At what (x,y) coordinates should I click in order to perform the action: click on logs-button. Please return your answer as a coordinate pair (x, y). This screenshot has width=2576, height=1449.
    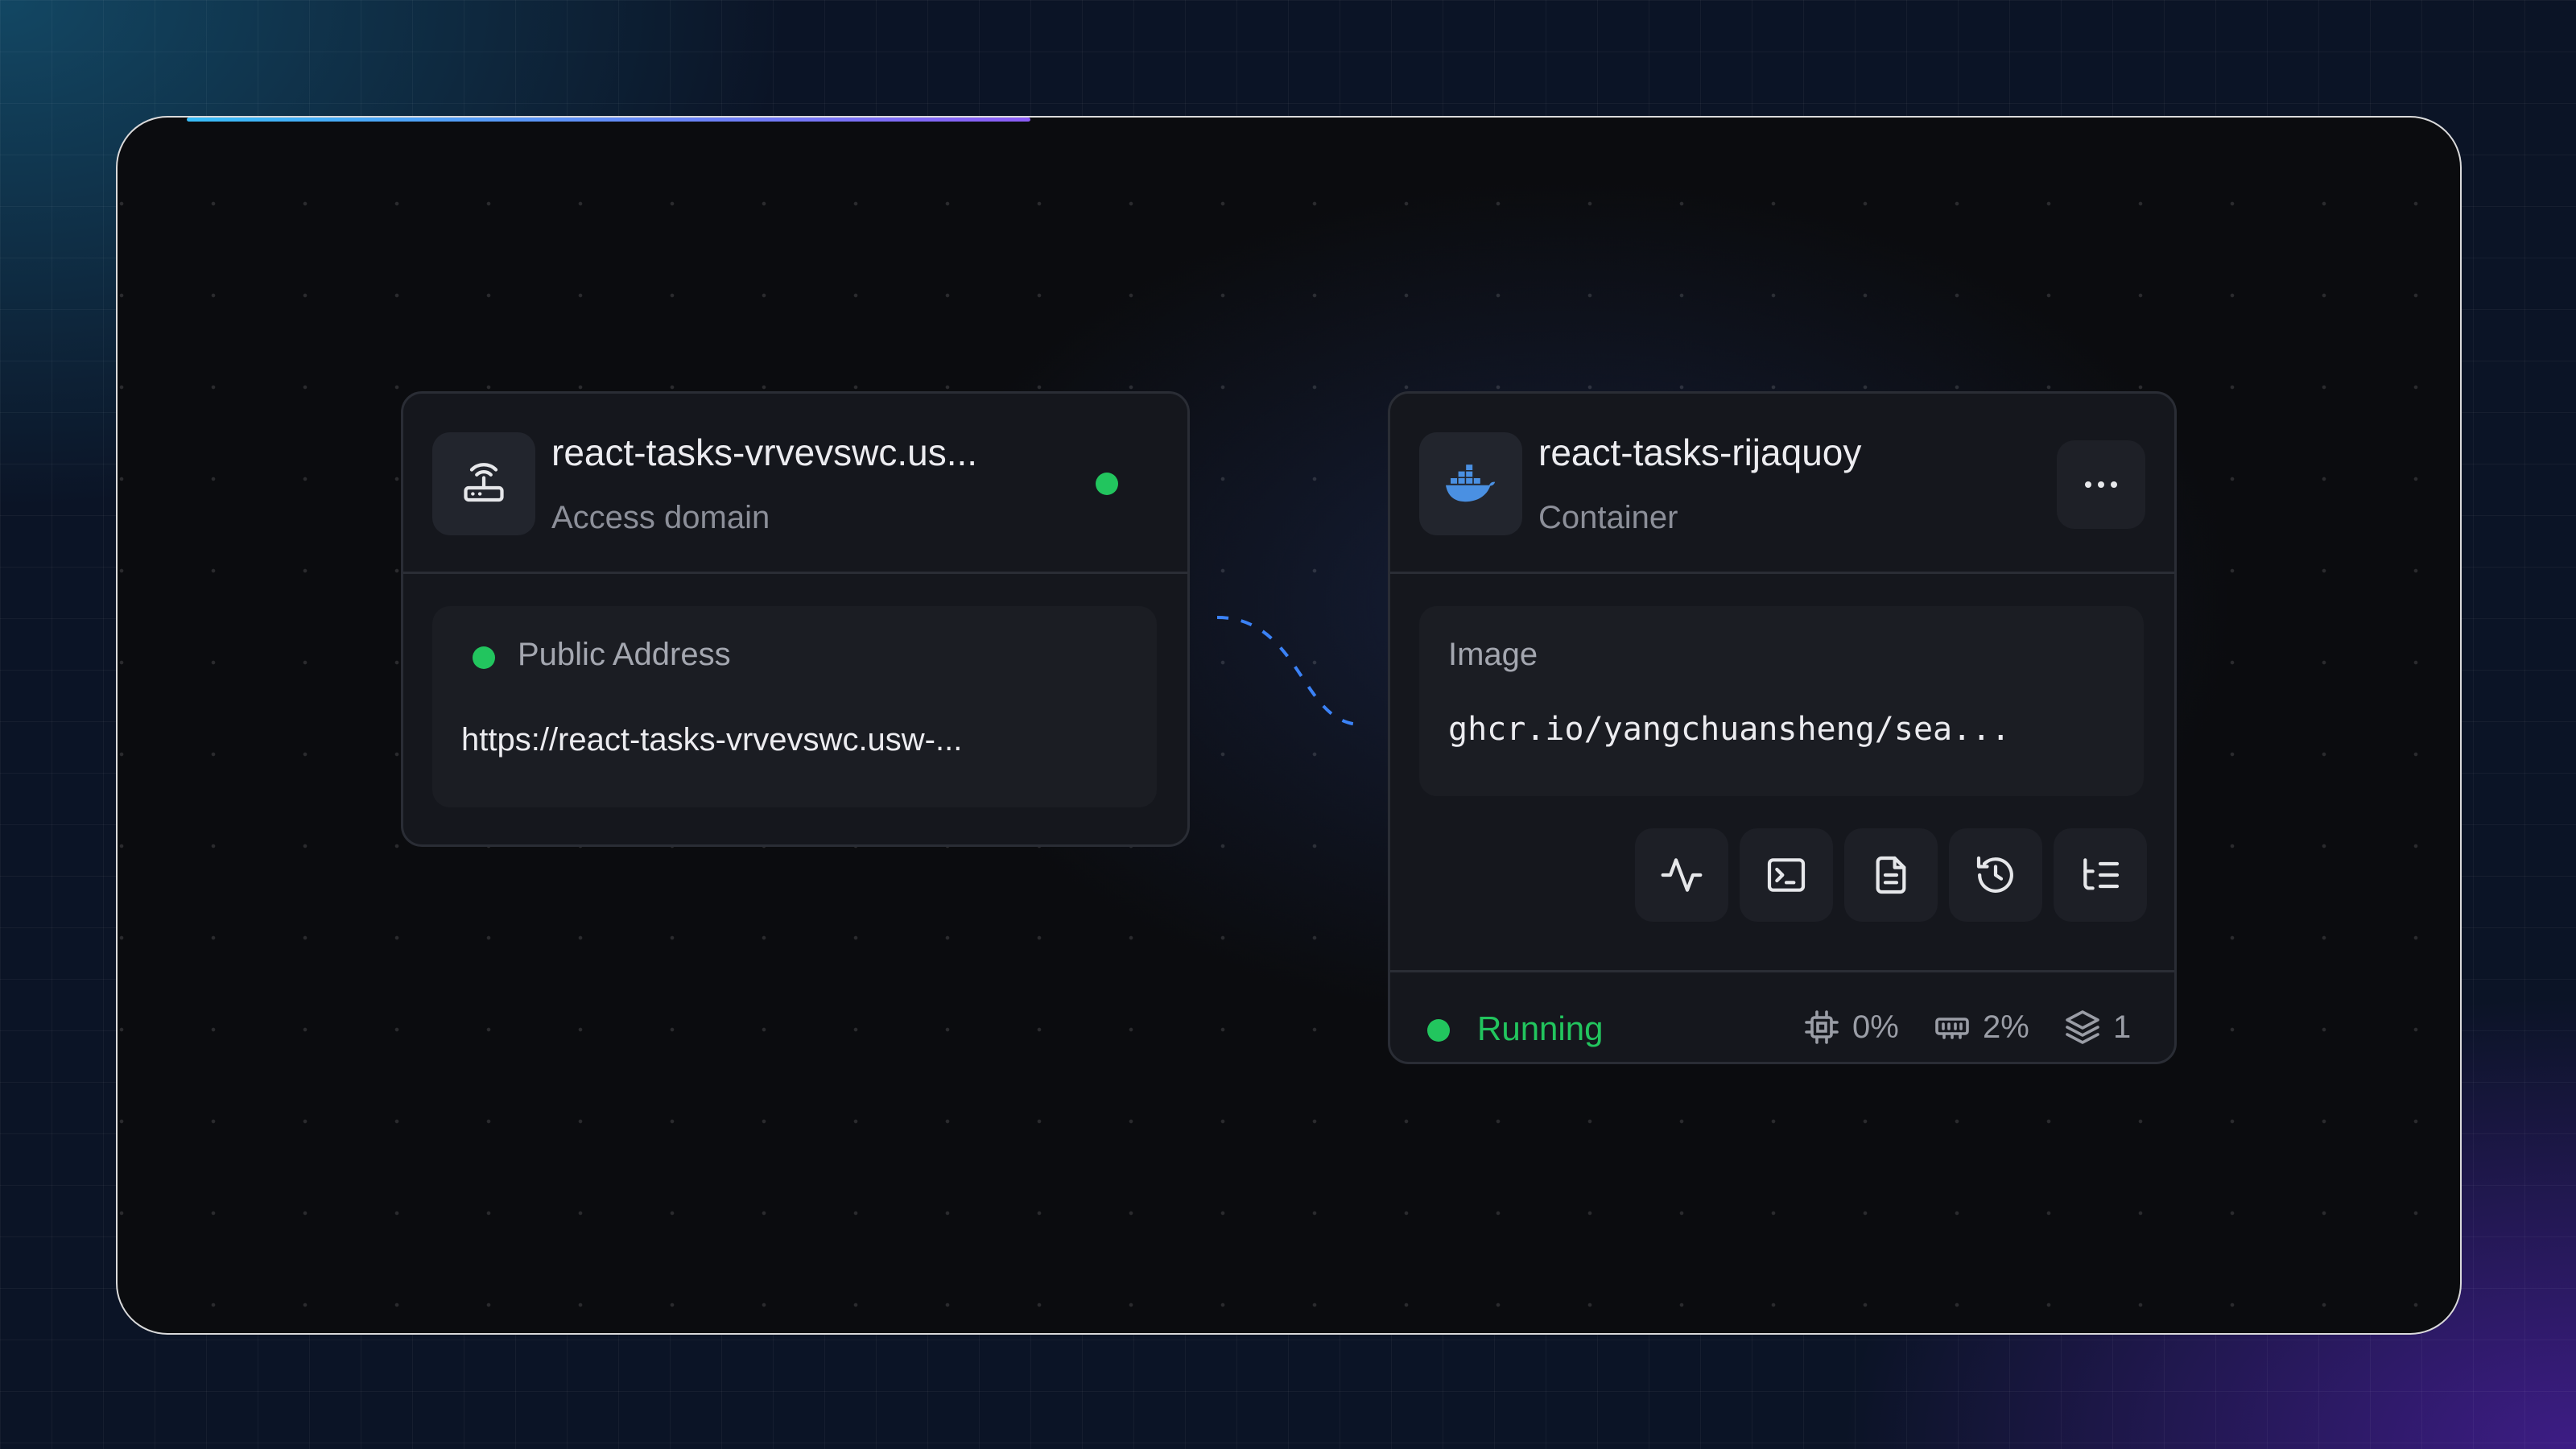
    Looking at the image, I should click on (1891, 875).